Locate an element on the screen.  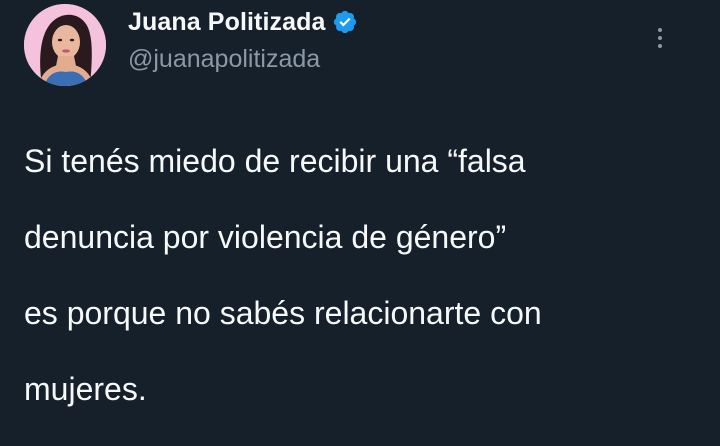
tweet-text-line: mujeres. is located at coordinates (85, 389).